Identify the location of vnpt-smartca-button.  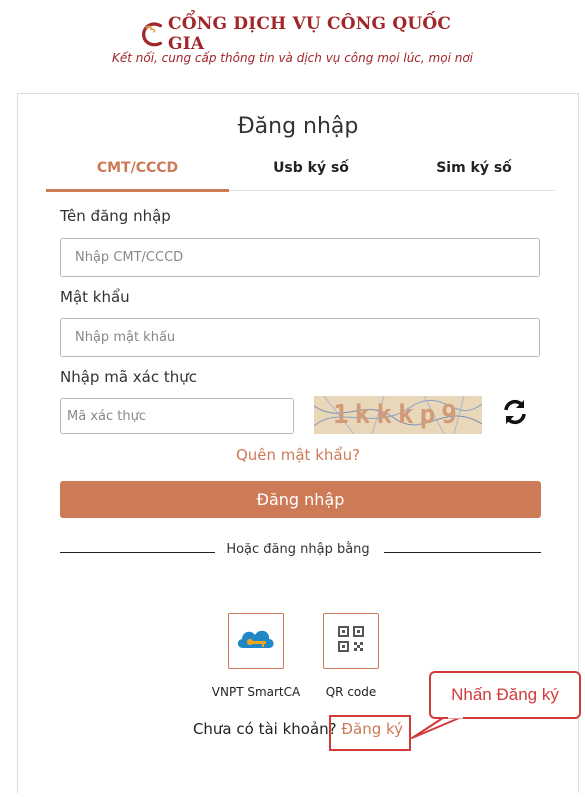
(256, 641).